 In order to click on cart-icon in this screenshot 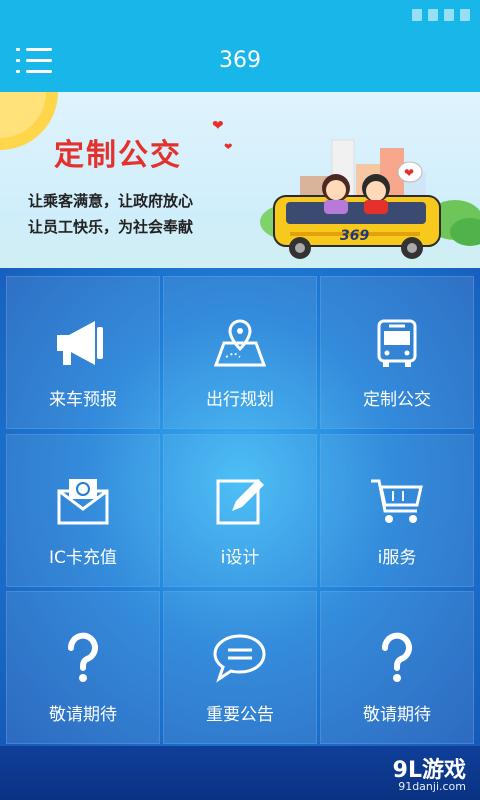, I will do `click(397, 501)`.